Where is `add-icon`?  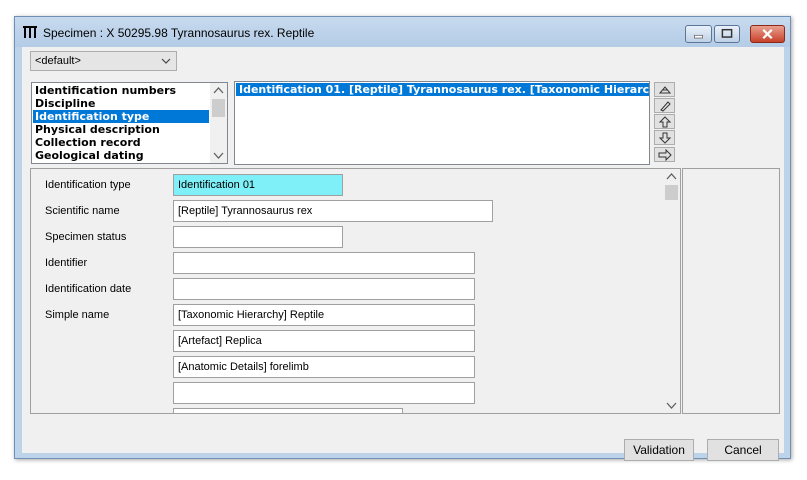 add-icon is located at coordinates (665, 90).